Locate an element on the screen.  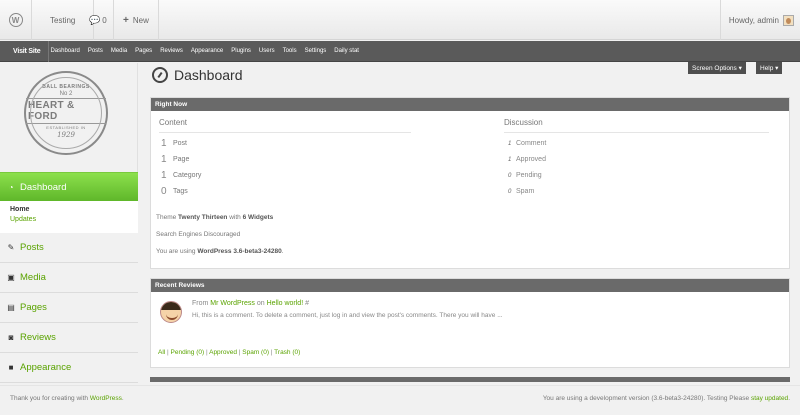
footer-version-suffix: . is located at coordinates (789, 398).